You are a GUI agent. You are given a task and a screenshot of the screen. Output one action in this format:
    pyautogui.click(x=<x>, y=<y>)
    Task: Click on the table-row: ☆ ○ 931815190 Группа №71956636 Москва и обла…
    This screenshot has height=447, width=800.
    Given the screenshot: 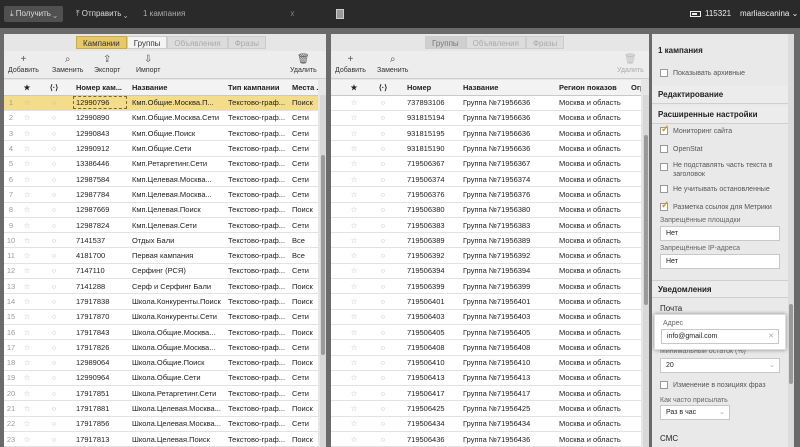 What is the action you would take?
    pyautogui.click(x=486, y=148)
    